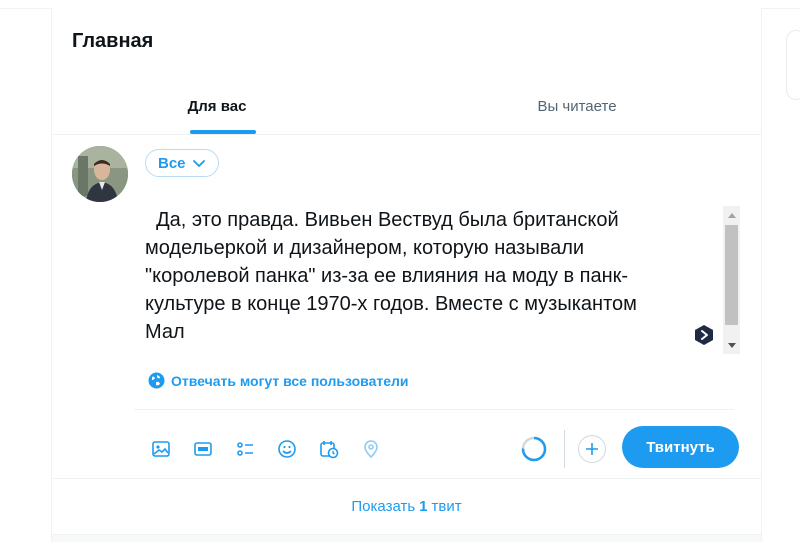 The image size is (800, 542). What do you see at coordinates (793, 65) in the screenshot?
I see `sidebar-search-edge` at bounding box center [793, 65].